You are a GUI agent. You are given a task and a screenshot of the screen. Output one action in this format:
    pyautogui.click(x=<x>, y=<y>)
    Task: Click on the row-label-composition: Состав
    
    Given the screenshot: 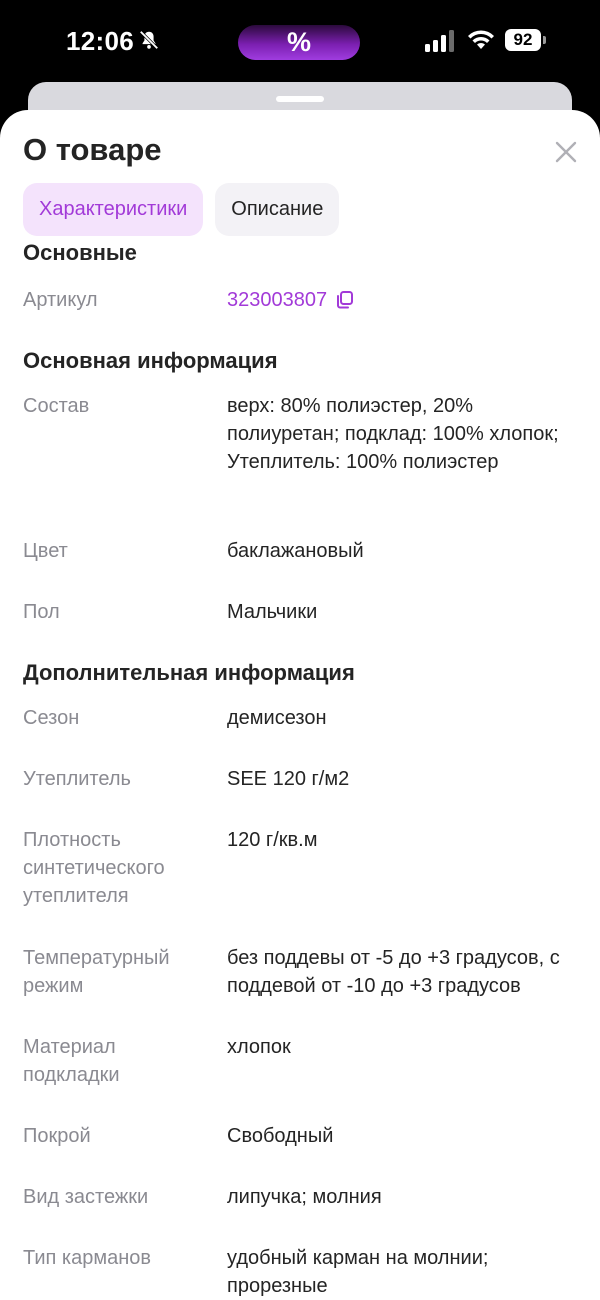 What is the action you would take?
    pyautogui.click(x=56, y=406)
    